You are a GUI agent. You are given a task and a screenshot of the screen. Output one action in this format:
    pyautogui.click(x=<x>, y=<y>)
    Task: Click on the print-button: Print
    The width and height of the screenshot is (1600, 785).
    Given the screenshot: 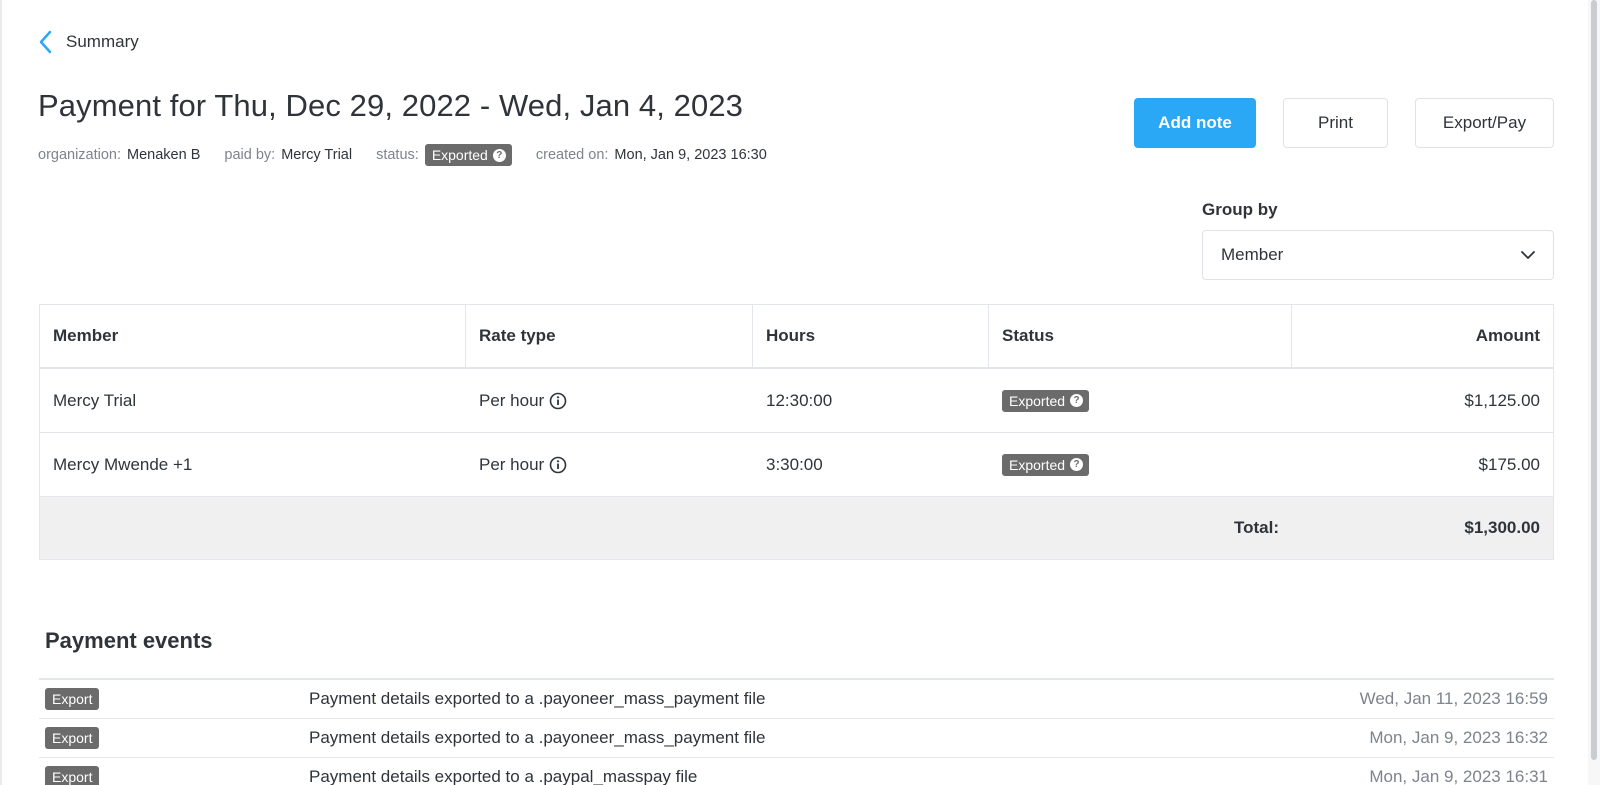 What is the action you would take?
    pyautogui.click(x=1335, y=123)
    